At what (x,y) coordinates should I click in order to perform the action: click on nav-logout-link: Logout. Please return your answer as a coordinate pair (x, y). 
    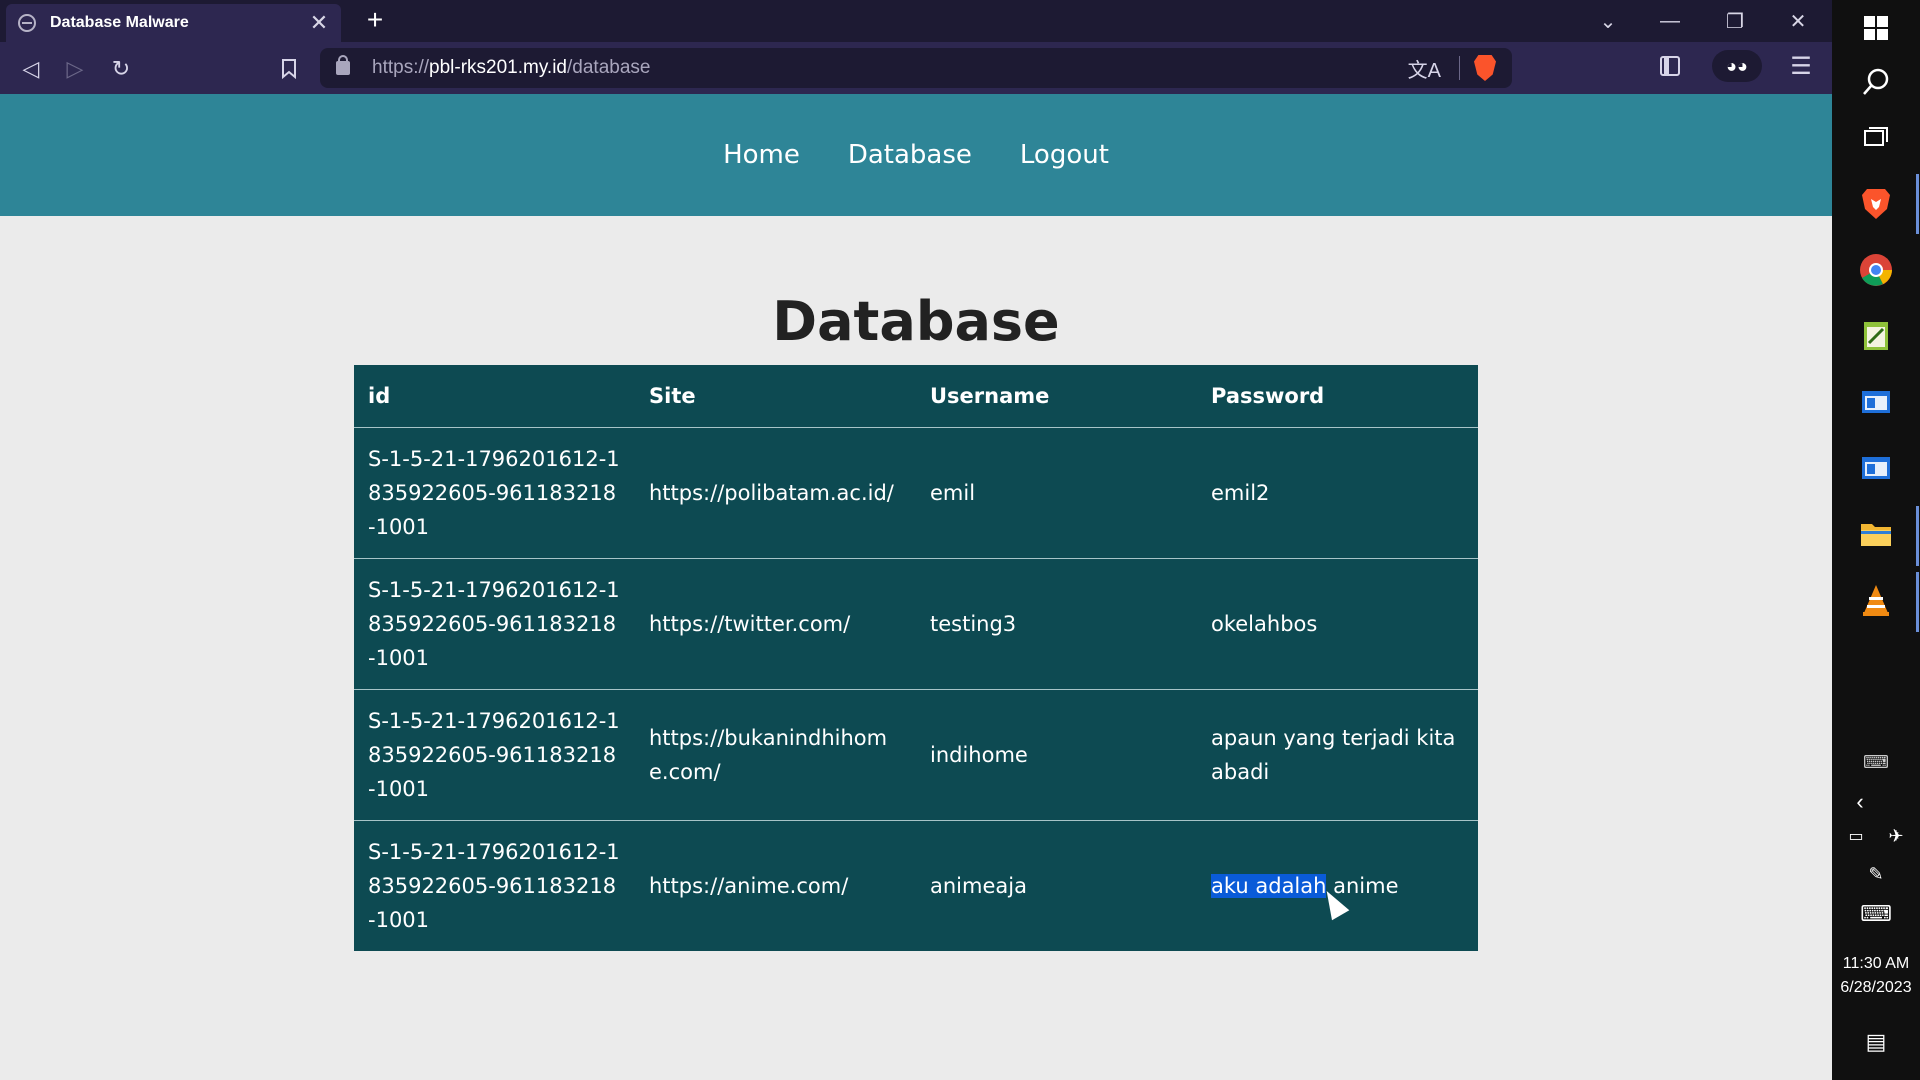
    Looking at the image, I should click on (1064, 155).